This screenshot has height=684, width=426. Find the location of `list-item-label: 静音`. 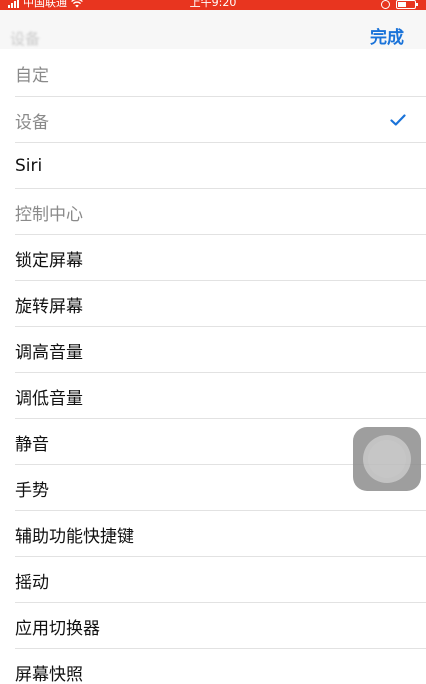

list-item-label: 静音 is located at coordinates (32, 444).